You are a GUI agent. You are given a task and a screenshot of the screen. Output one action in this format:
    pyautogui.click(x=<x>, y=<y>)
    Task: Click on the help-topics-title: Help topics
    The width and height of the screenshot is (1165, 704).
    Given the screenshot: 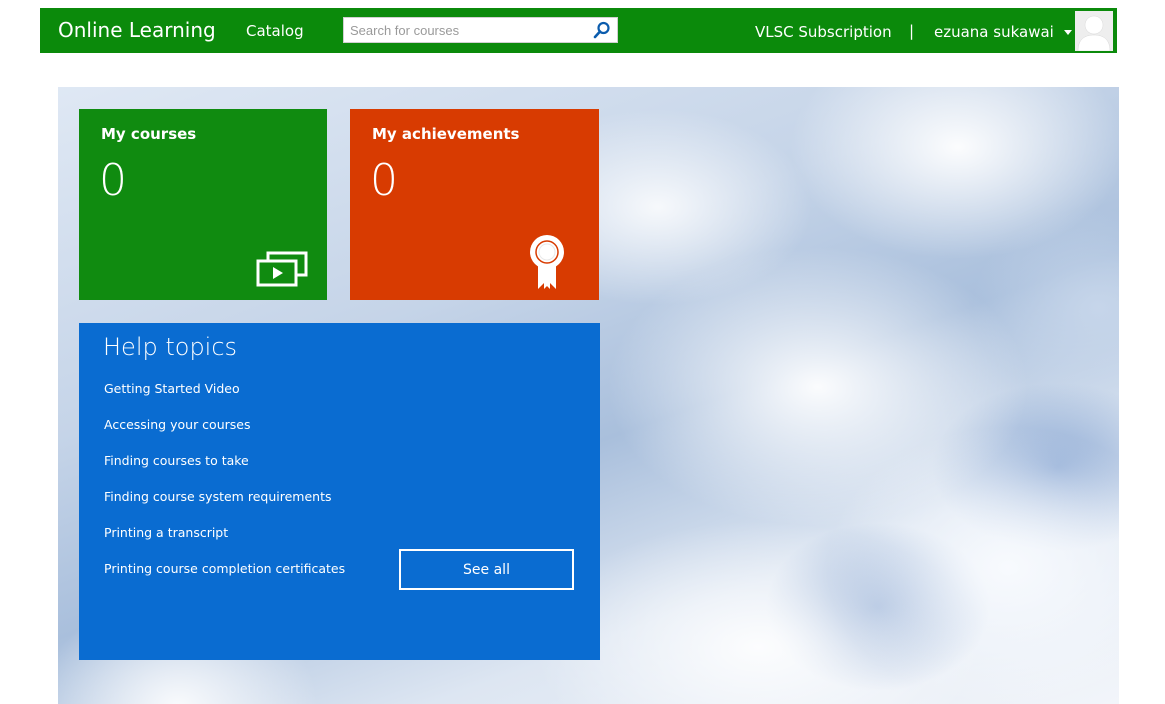 What is the action you would take?
    pyautogui.click(x=170, y=347)
    